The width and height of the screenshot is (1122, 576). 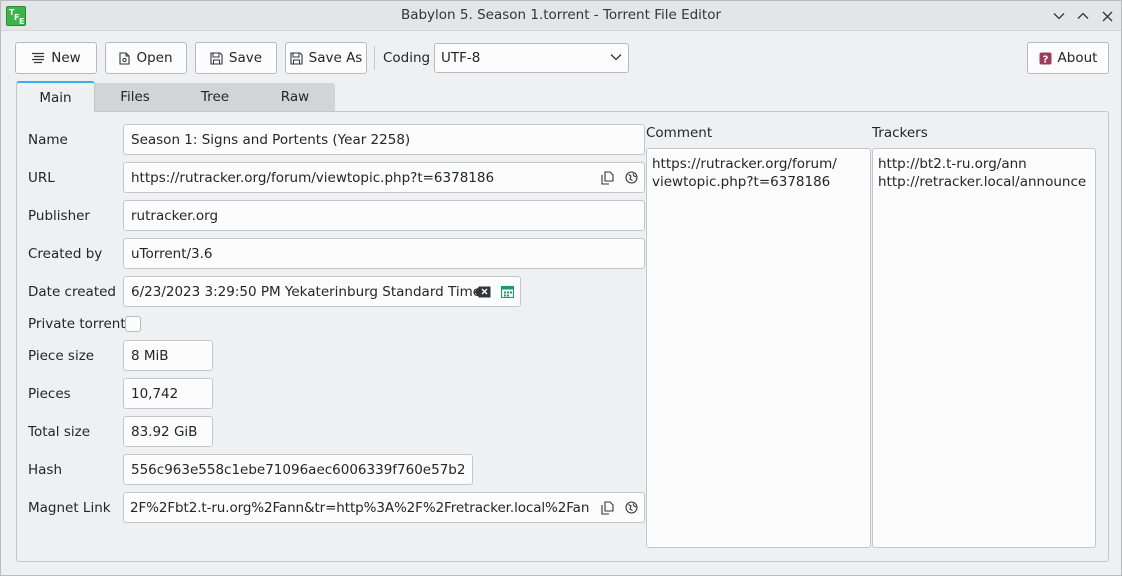 I want to click on open-file-icon, so click(x=125, y=58).